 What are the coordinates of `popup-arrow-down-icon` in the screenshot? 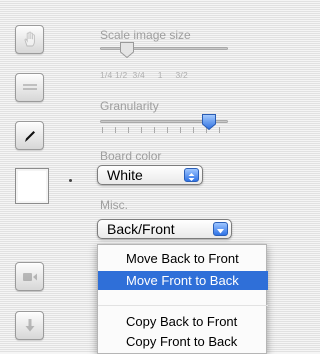 It's located at (220, 229).